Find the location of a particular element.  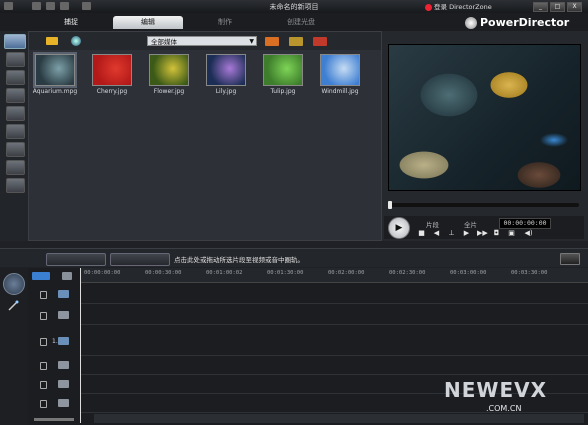

timeline-view-button is located at coordinates (76, 259).